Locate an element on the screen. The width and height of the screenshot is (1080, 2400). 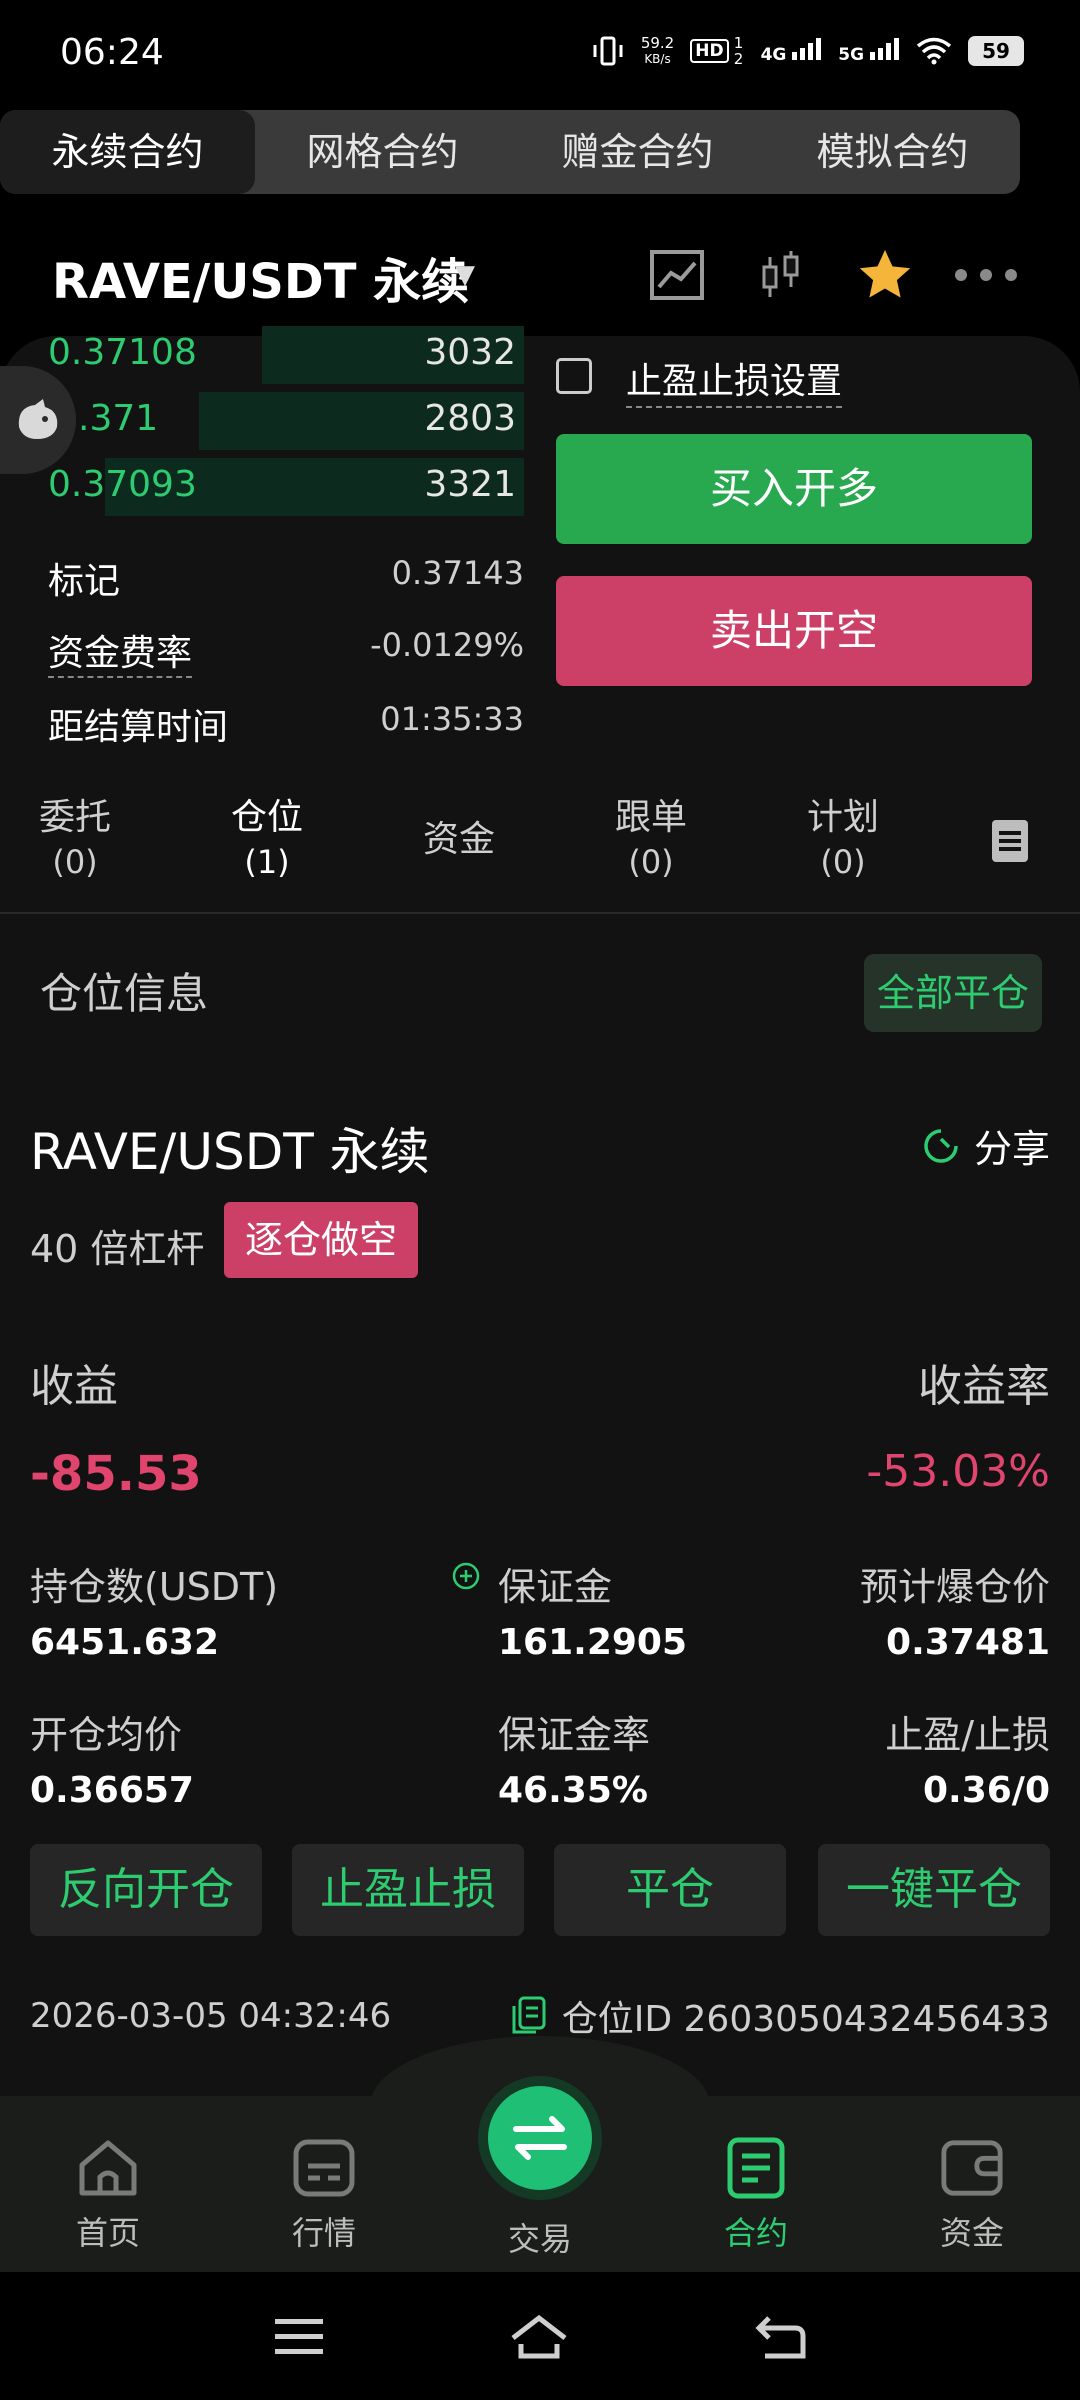
liq-price-value: 0.37481 is located at coordinates (968, 1642).